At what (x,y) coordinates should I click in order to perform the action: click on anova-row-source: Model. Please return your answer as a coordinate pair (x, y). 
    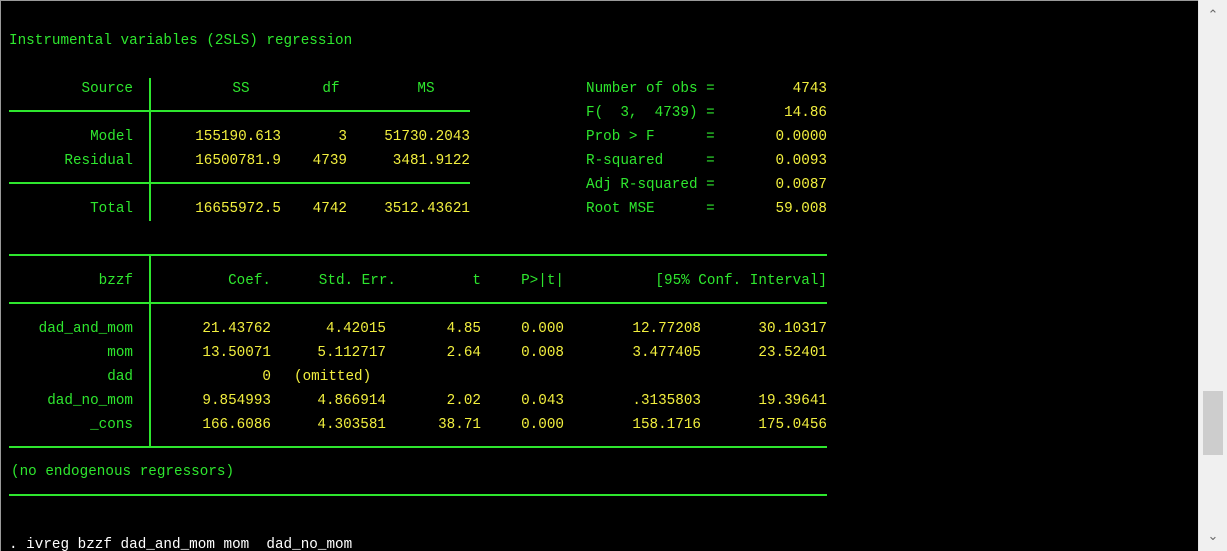
    Looking at the image, I should click on (111, 137).